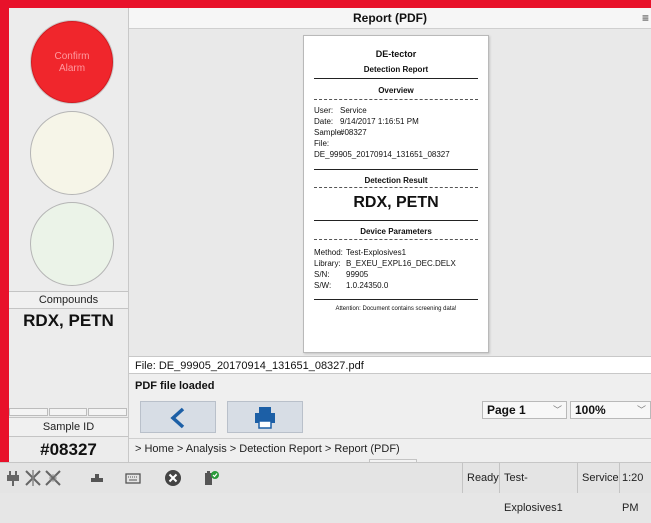  What do you see at coordinates (645, 18) in the screenshot?
I see `hamburger-menu-icon: ≡` at bounding box center [645, 18].